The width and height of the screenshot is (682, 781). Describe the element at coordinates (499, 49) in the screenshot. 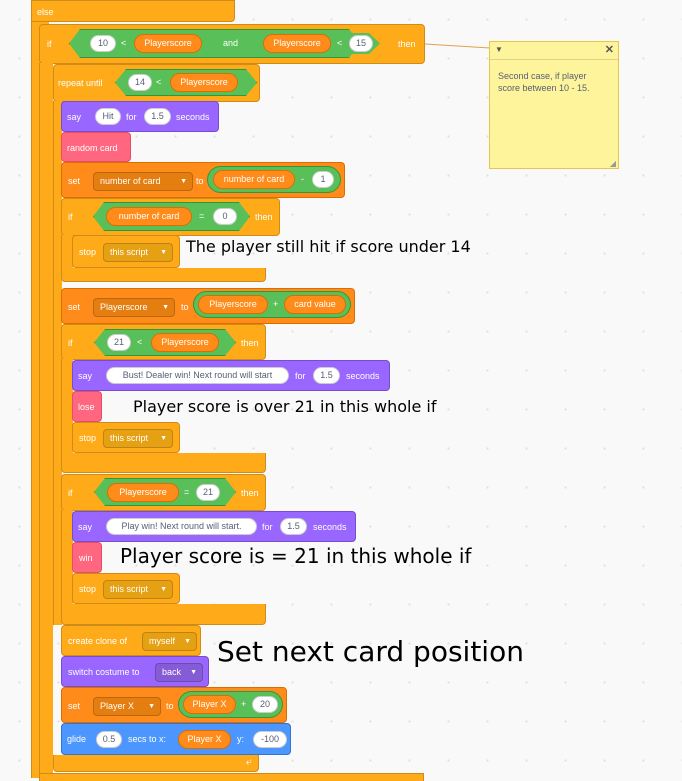

I see `collapse-icon: ▼` at that location.